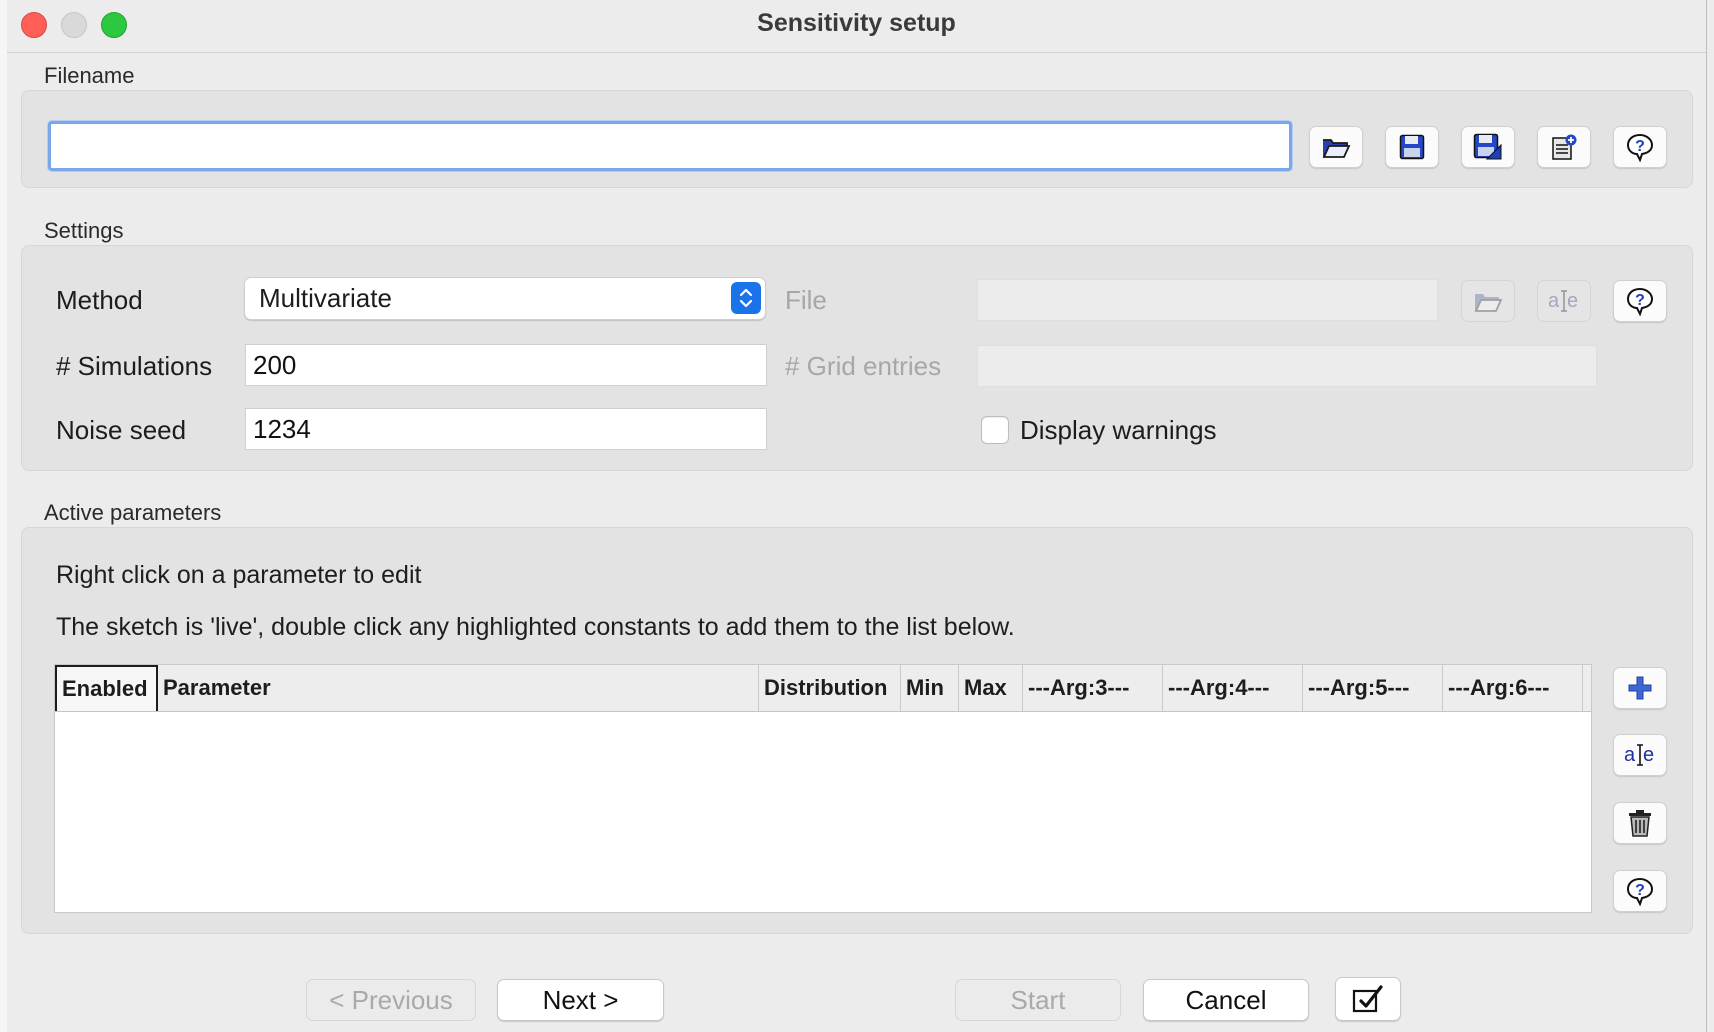 This screenshot has height=1032, width=1714. Describe the element at coordinates (830, 688) in the screenshot. I see `column-header-distribution: Distribution` at that location.